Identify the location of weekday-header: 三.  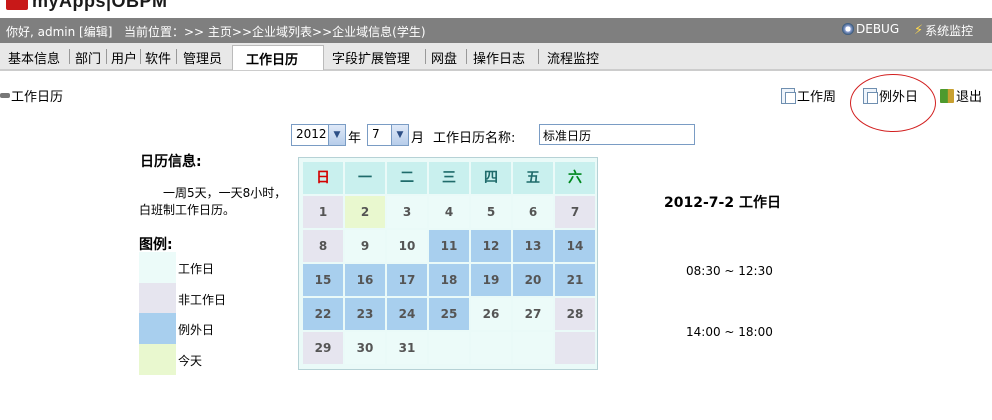
(449, 178).